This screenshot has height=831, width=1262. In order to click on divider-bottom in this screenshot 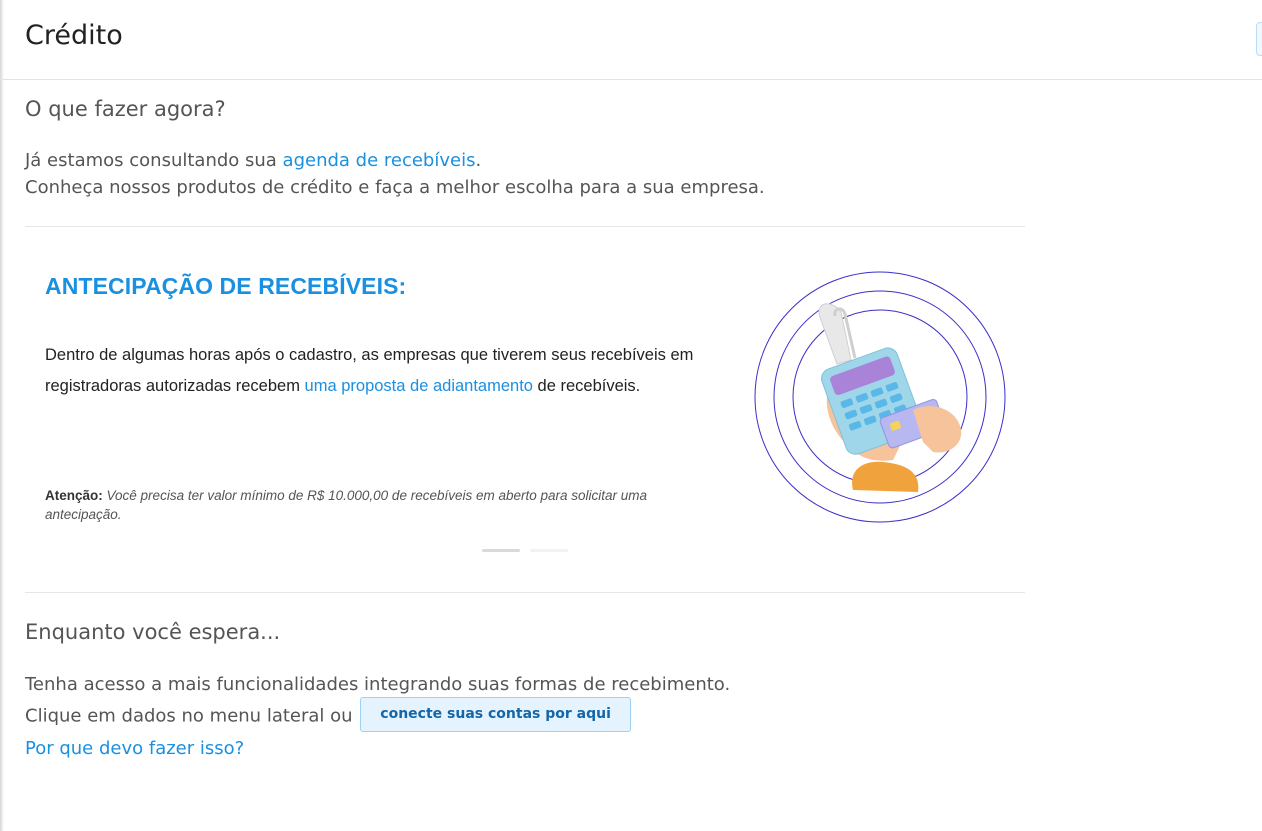, I will do `click(525, 592)`.